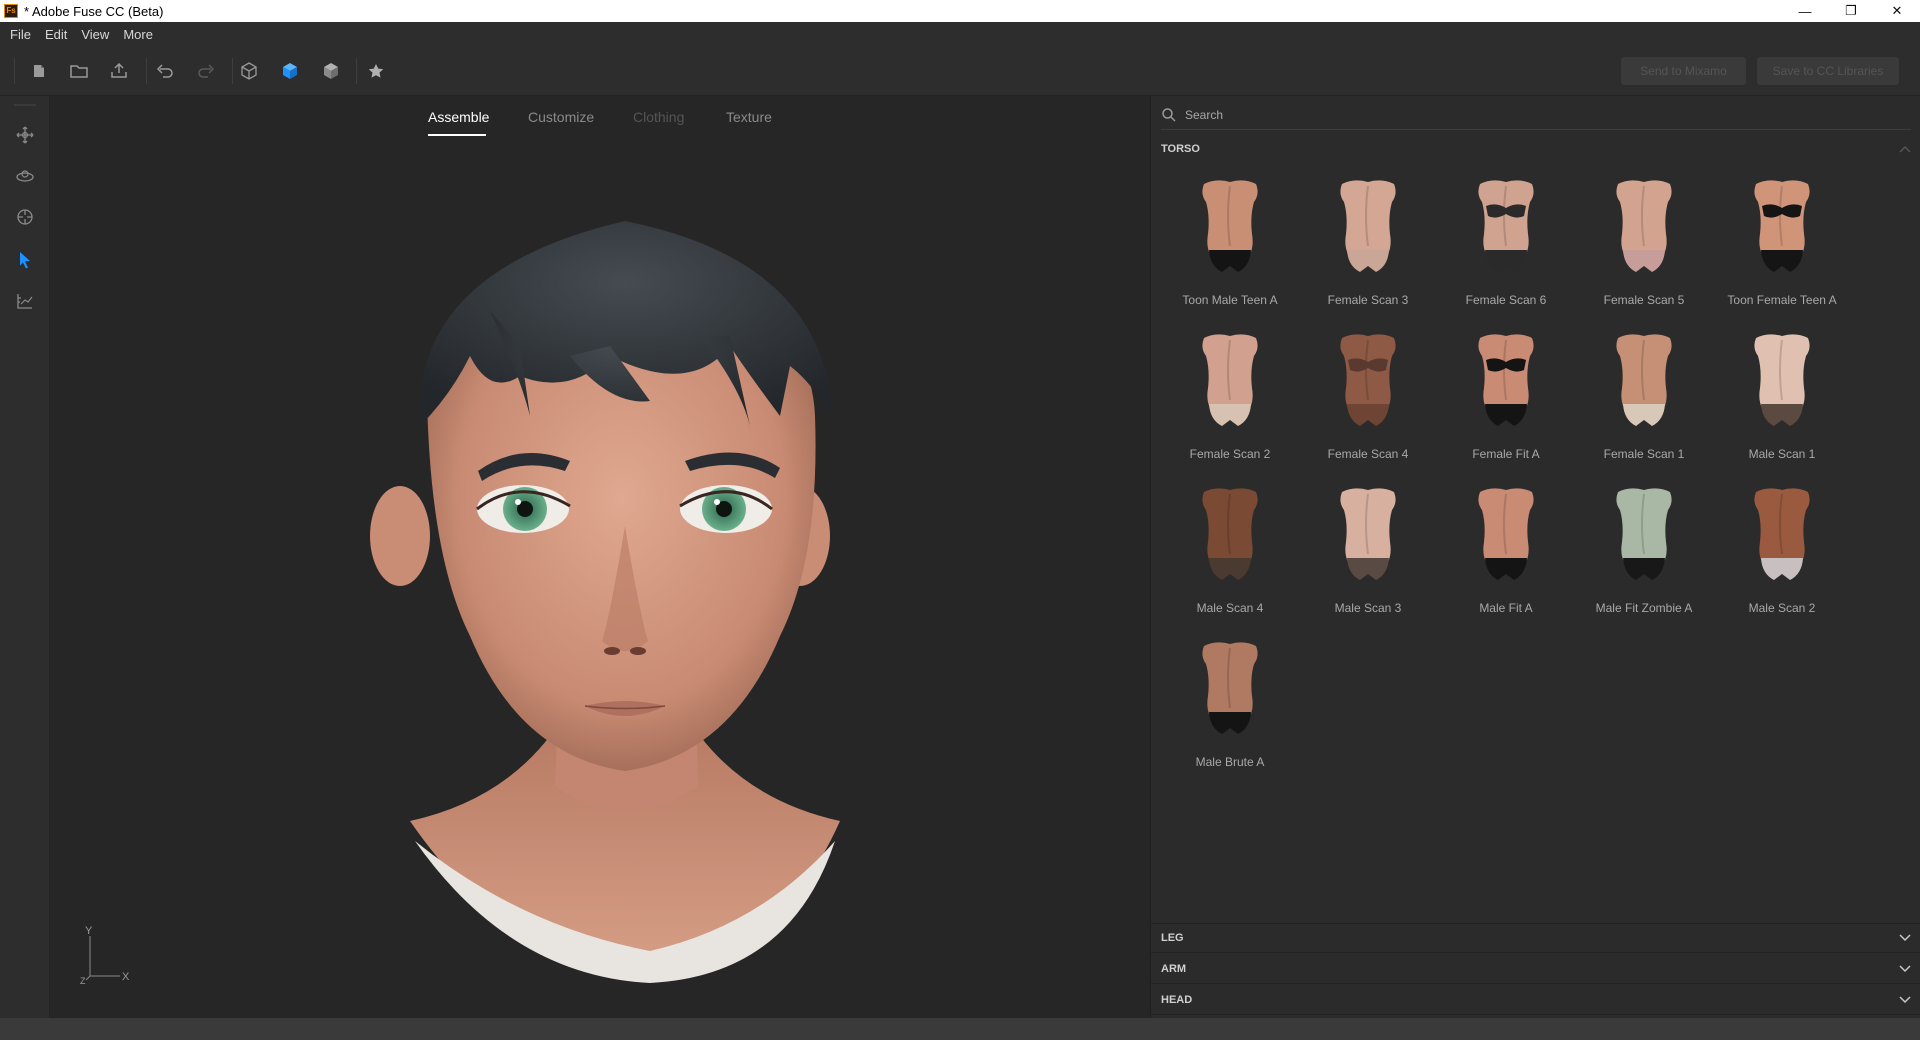  What do you see at coordinates (25, 105) in the screenshot?
I see `toolbar-grip` at bounding box center [25, 105].